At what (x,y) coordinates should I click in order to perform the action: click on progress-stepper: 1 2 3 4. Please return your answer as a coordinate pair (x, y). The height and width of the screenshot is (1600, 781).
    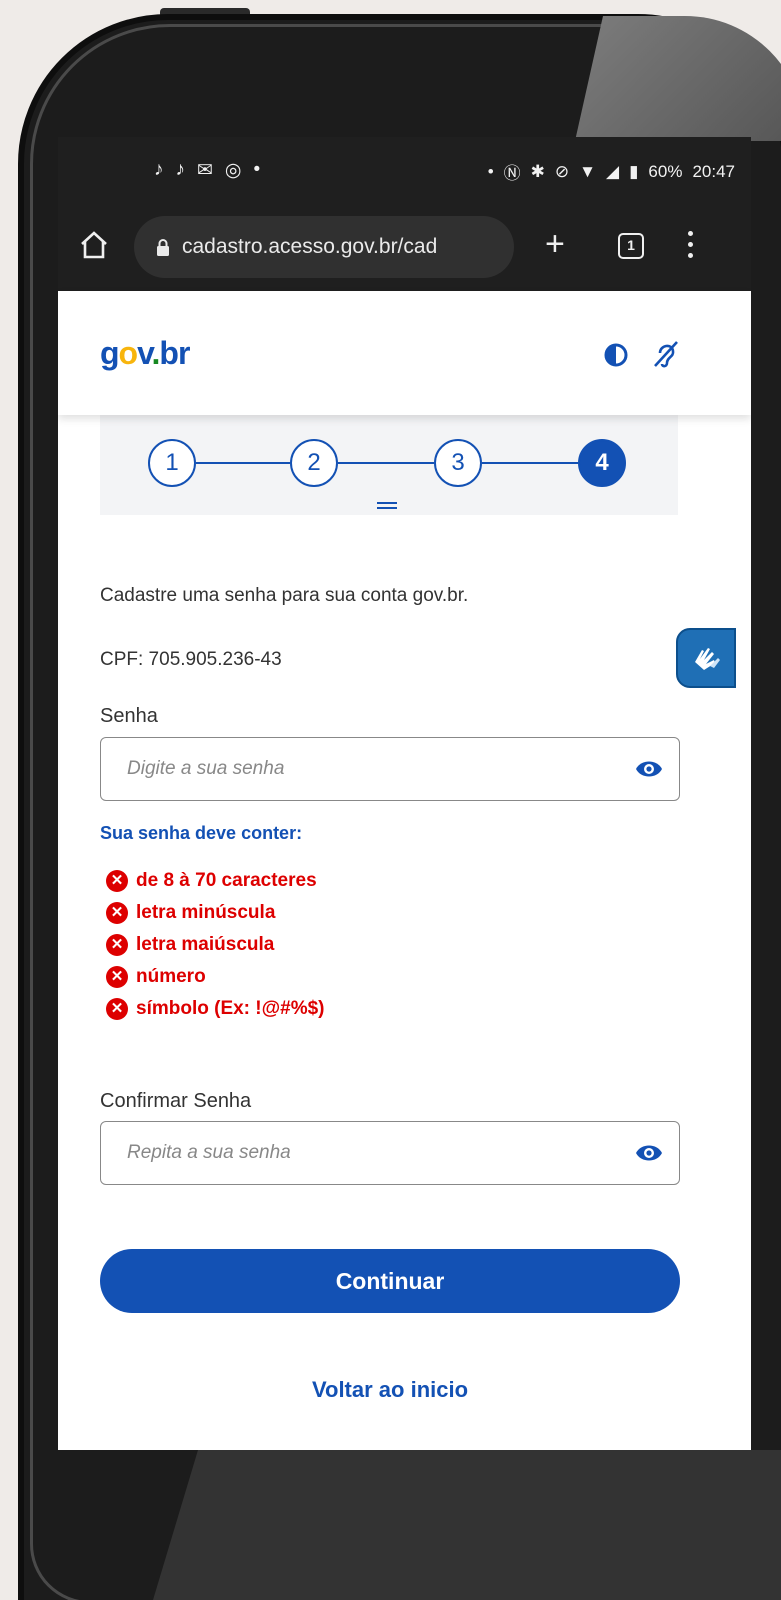
    Looking at the image, I should click on (389, 465).